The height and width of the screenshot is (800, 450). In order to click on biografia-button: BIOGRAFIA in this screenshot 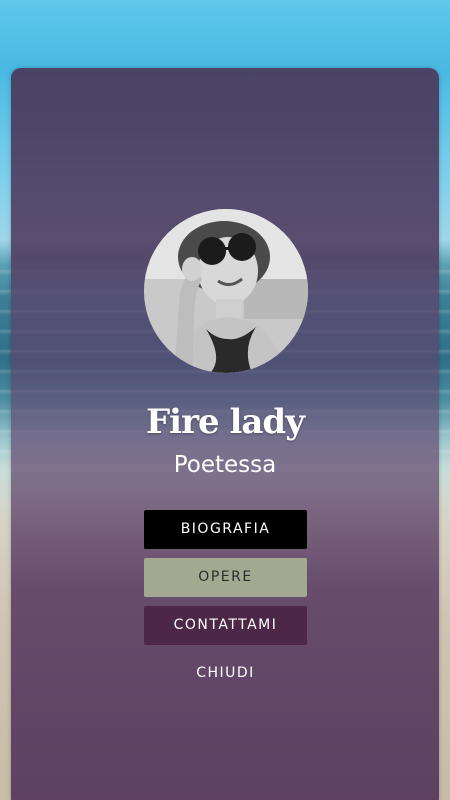, I will do `click(225, 529)`.